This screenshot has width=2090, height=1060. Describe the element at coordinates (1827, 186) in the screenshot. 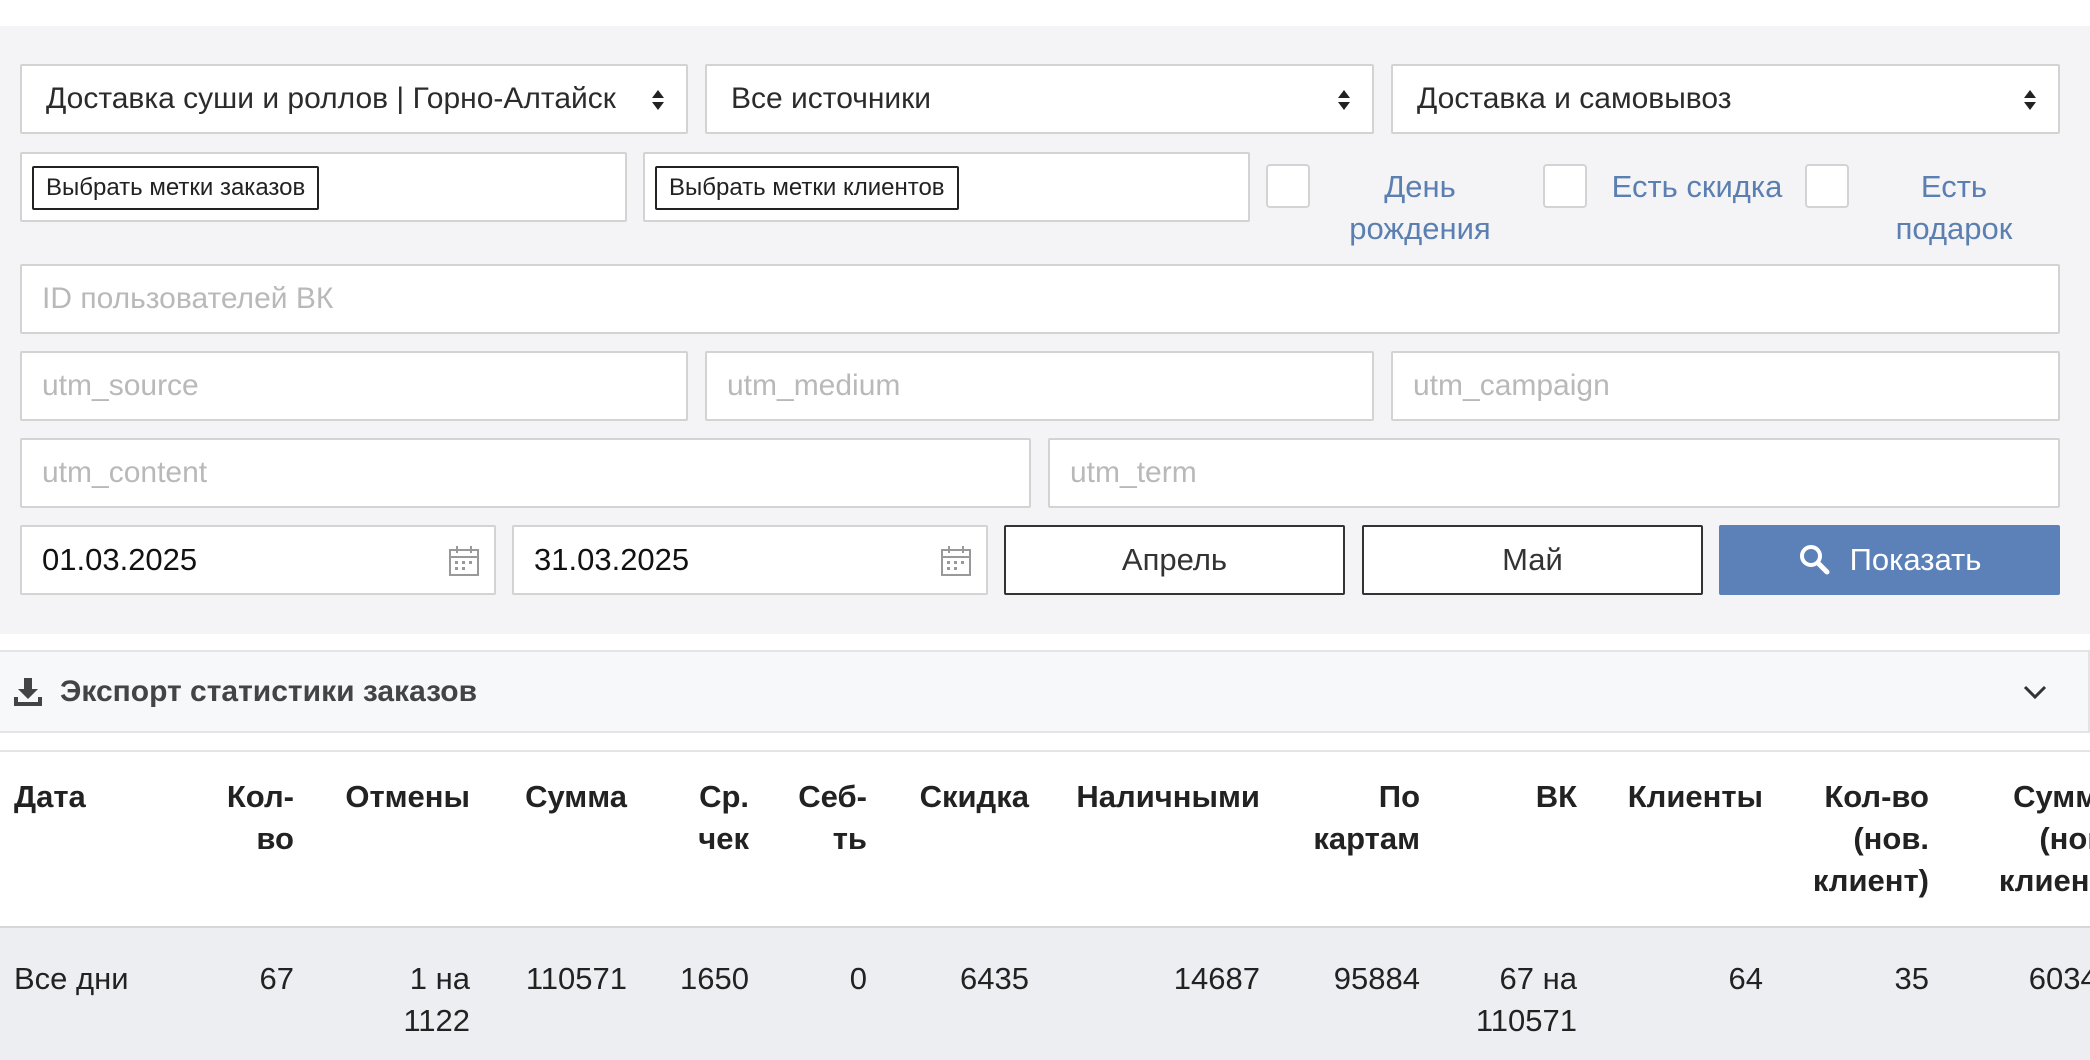

I see `gift-checkbox` at that location.